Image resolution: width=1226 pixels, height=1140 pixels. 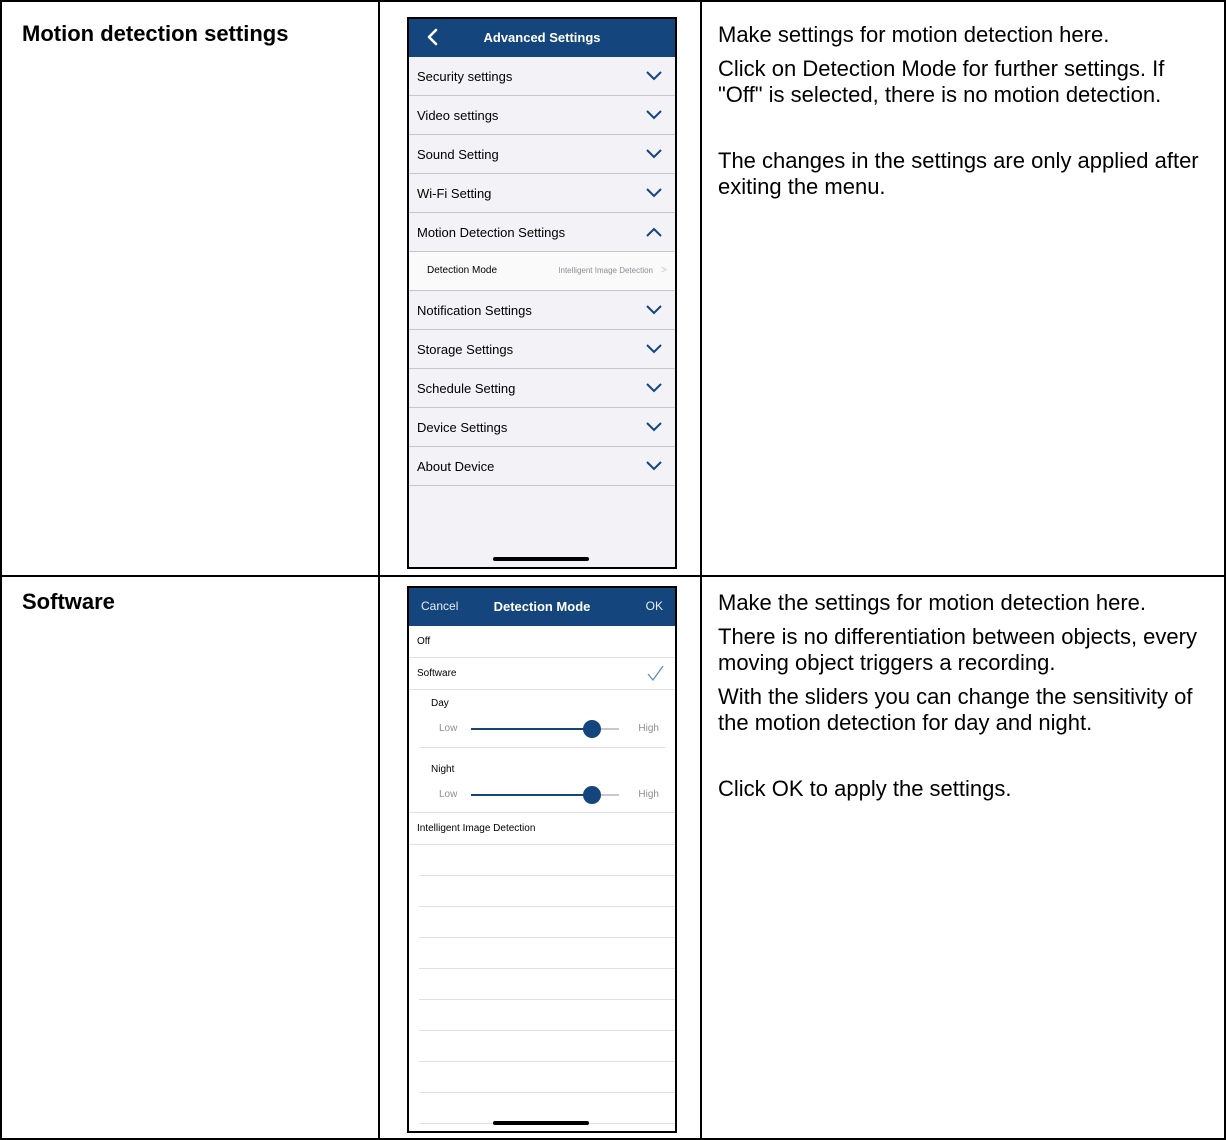 I want to click on row1-paragraph: Make settings for motion detection here., so click(x=914, y=34).